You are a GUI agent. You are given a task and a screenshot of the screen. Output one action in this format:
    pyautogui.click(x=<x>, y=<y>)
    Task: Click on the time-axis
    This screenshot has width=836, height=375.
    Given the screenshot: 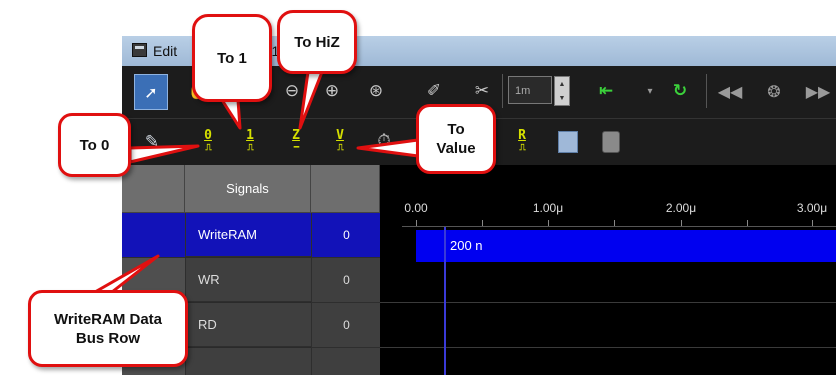 What is the action you would take?
    pyautogui.click(x=619, y=226)
    